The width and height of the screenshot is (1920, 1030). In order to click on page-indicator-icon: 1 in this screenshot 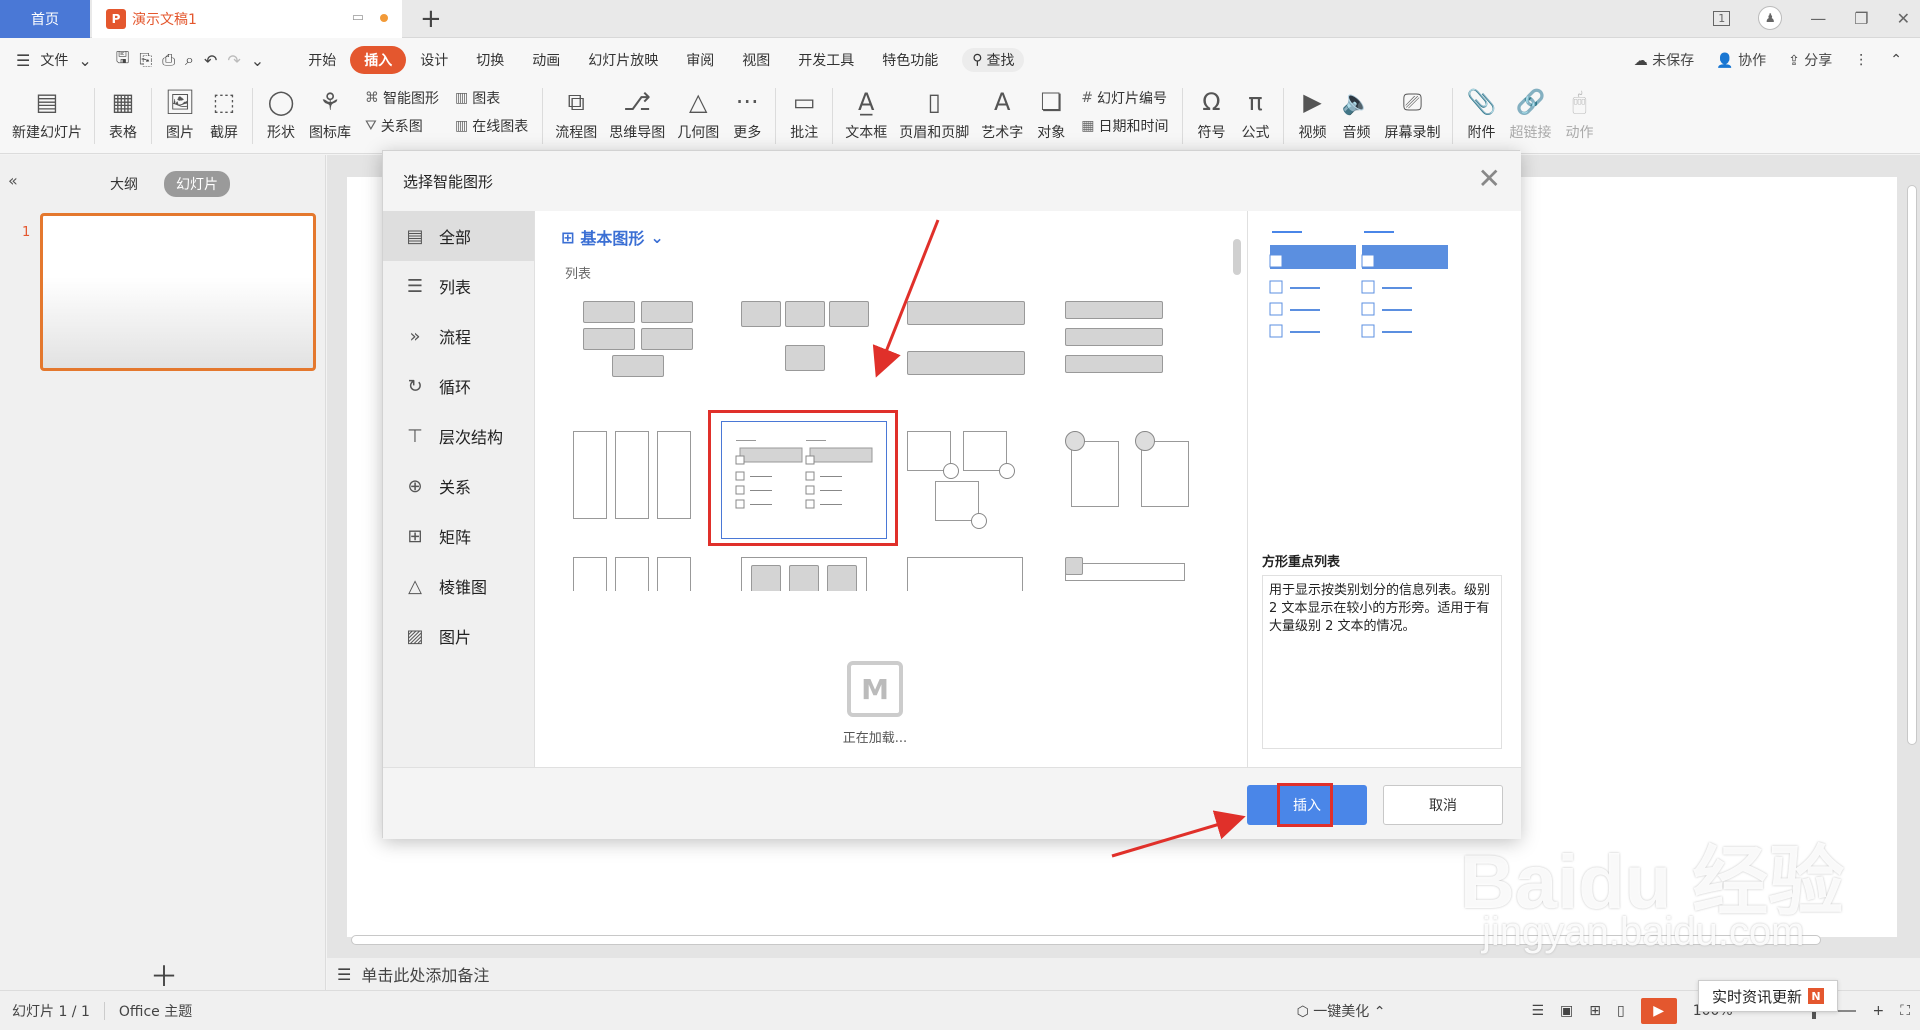, I will do `click(1722, 18)`.